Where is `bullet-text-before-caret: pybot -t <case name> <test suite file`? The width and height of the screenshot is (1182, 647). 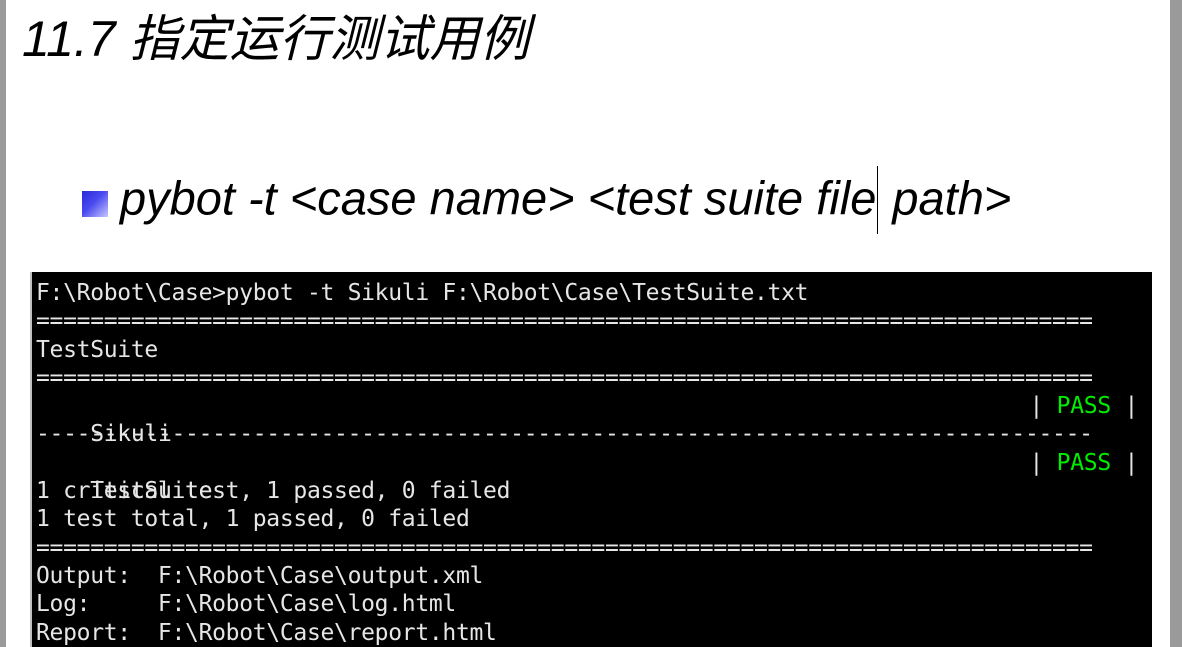
bullet-text-before-caret: pybot -t <case name> <test suite file is located at coordinates (498, 198).